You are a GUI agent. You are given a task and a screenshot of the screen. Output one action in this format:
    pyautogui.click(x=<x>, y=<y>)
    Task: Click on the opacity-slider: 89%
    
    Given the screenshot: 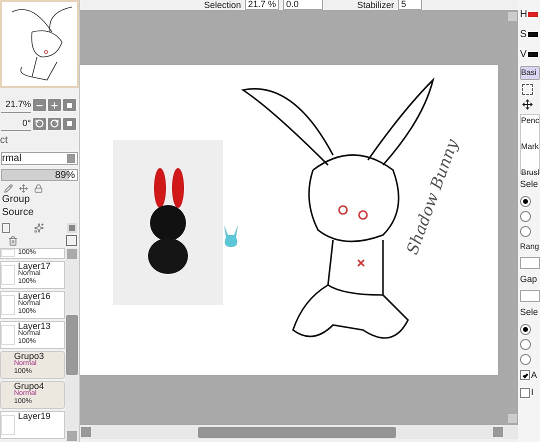 What is the action you would take?
    pyautogui.click(x=39, y=175)
    